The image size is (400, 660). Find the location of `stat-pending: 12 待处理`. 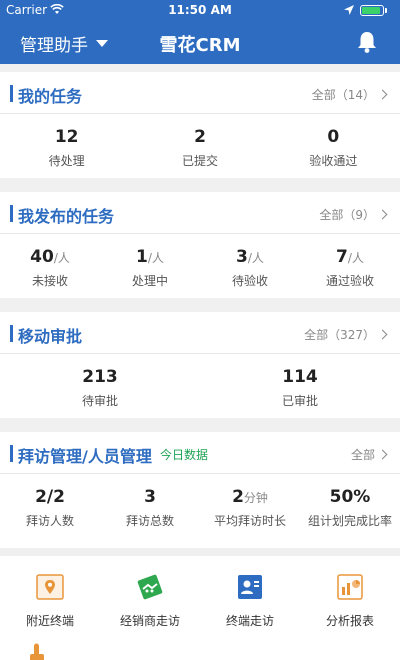

stat-pending: 12 待处理 is located at coordinates (66, 146).